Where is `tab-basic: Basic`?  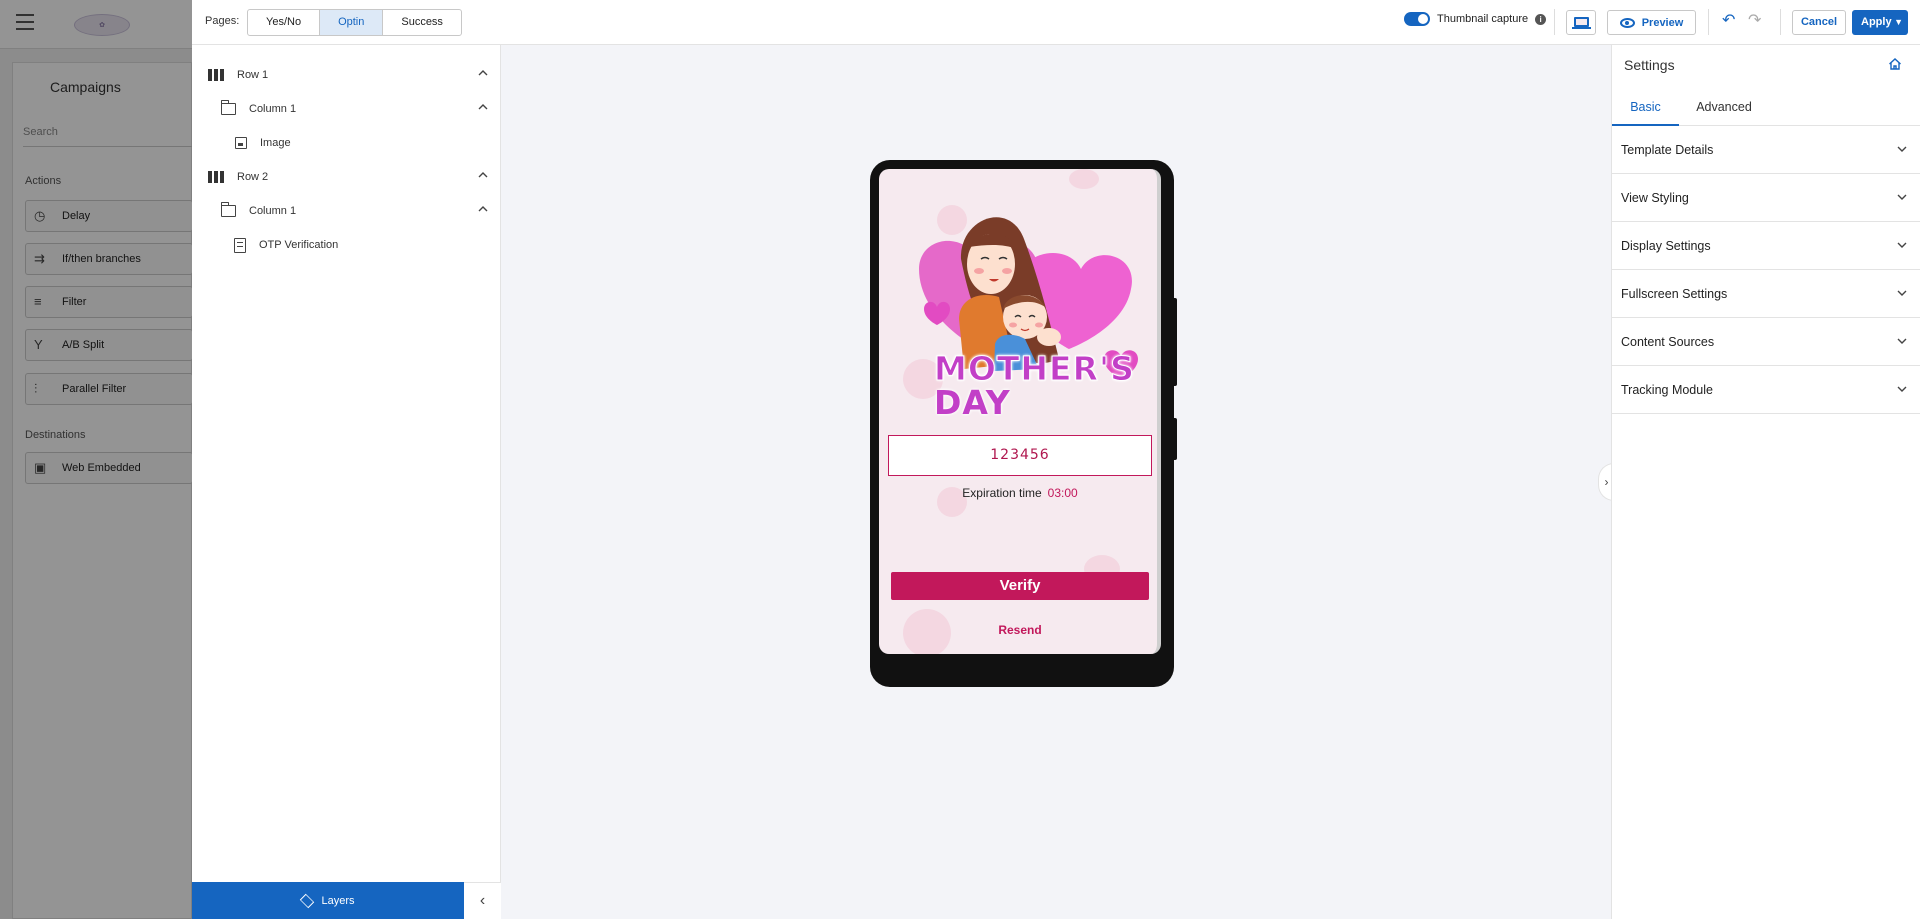
tab-basic: Basic is located at coordinates (1645, 107).